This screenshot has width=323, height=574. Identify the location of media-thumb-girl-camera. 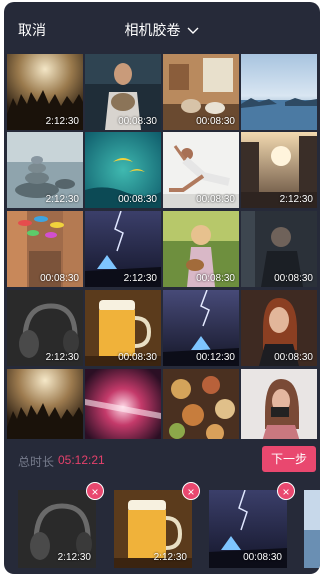
(279, 404).